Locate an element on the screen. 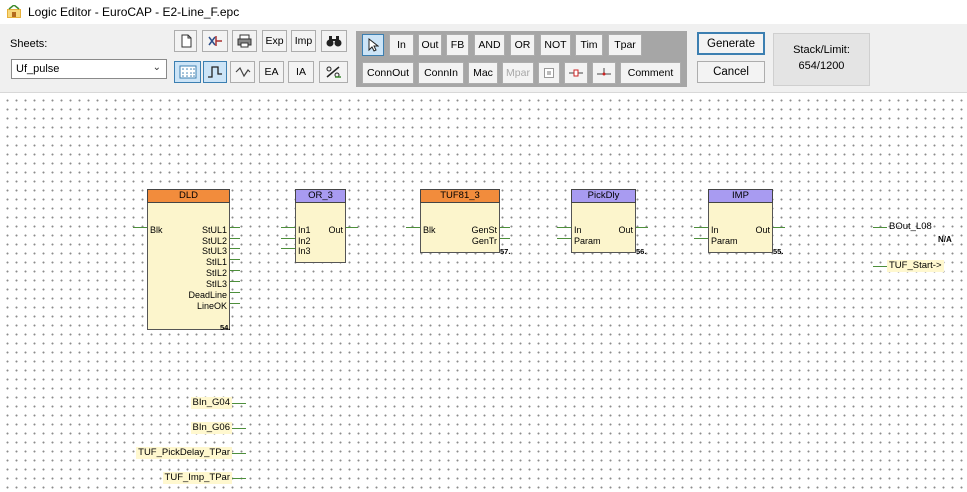 The image size is (967, 492). tuf81-pin-genst: GenSt is located at coordinates (484, 230).